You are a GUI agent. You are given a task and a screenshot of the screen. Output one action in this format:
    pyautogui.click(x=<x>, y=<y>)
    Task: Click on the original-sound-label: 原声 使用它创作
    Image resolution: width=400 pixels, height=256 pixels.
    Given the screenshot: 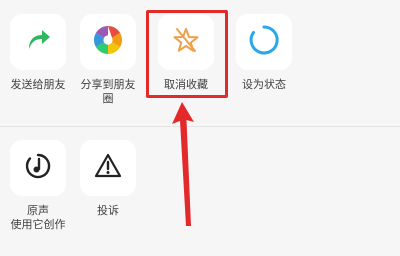 What is the action you would take?
    pyautogui.click(x=38, y=217)
    